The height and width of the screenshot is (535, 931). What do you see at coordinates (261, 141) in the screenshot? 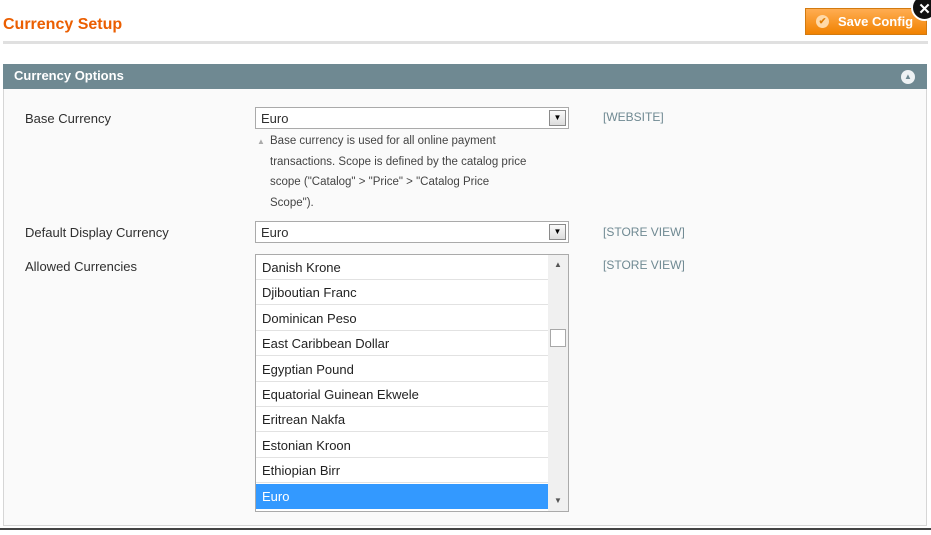
I see `triangle-up-icon: ▲` at bounding box center [261, 141].